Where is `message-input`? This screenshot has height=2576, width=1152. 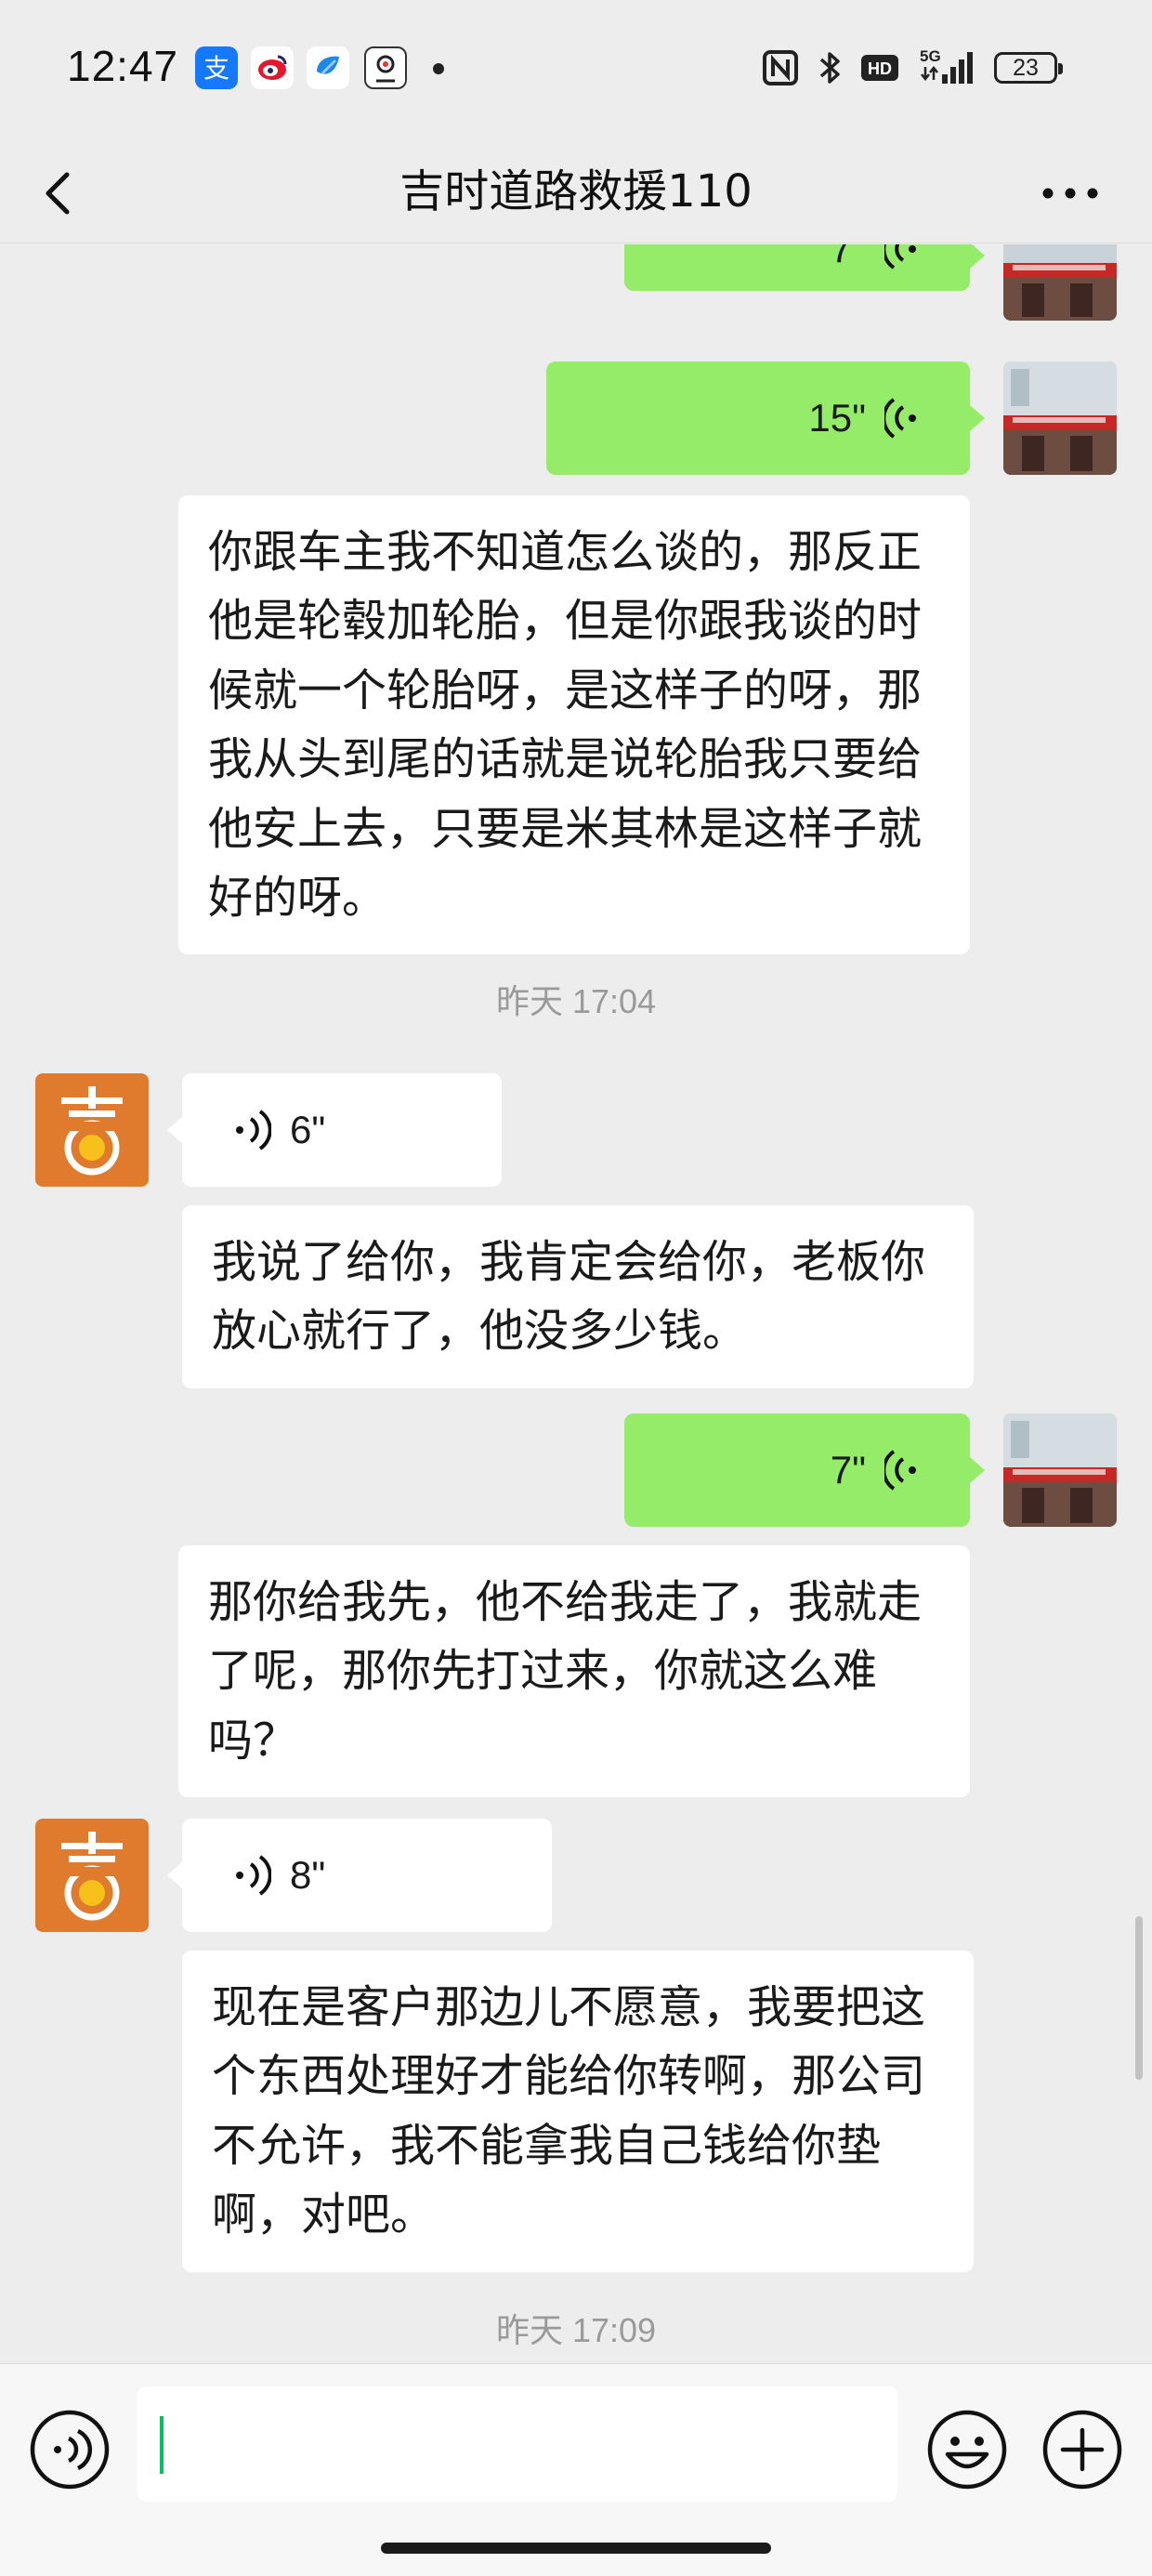 message-input is located at coordinates (517, 2444).